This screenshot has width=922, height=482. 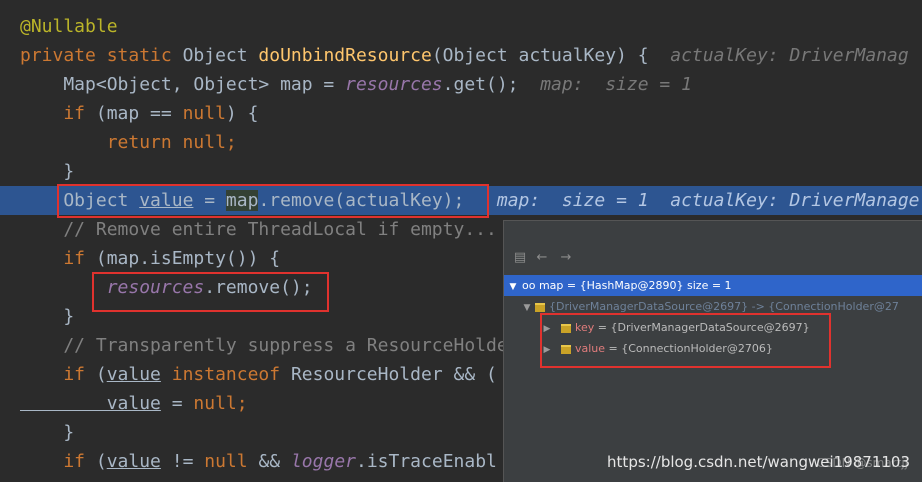 What do you see at coordinates (713, 348) in the screenshot?
I see `tree-node-value: ▶ value = {ConnectionHolder@2706}` at bounding box center [713, 348].